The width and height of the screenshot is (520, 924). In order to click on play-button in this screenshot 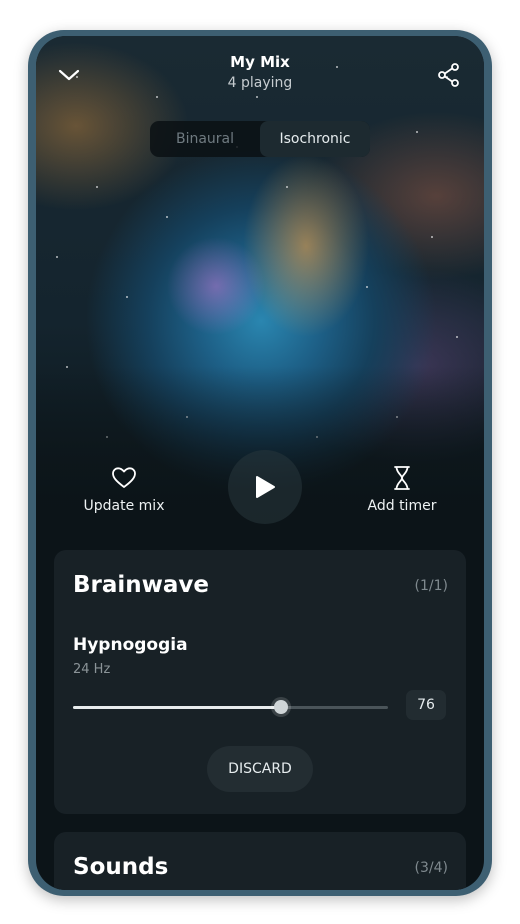, I will do `click(265, 487)`.